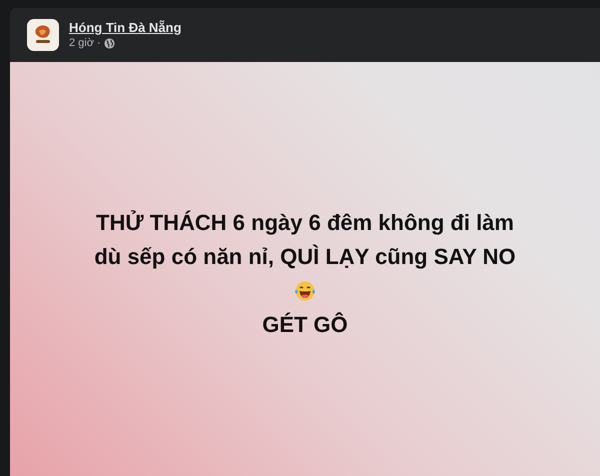 The width and height of the screenshot is (600, 476). I want to click on globe-icon, so click(109, 43).